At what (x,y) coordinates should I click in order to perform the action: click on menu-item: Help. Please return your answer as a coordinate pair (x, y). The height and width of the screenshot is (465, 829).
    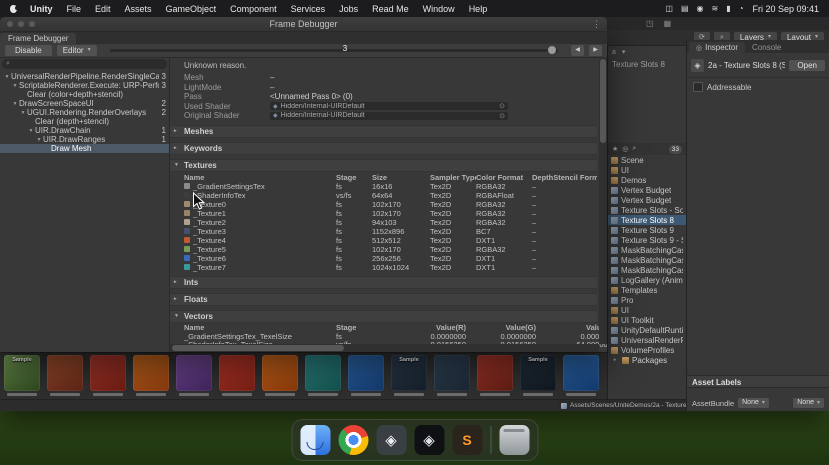
    Looking at the image, I should click on (478, 9).